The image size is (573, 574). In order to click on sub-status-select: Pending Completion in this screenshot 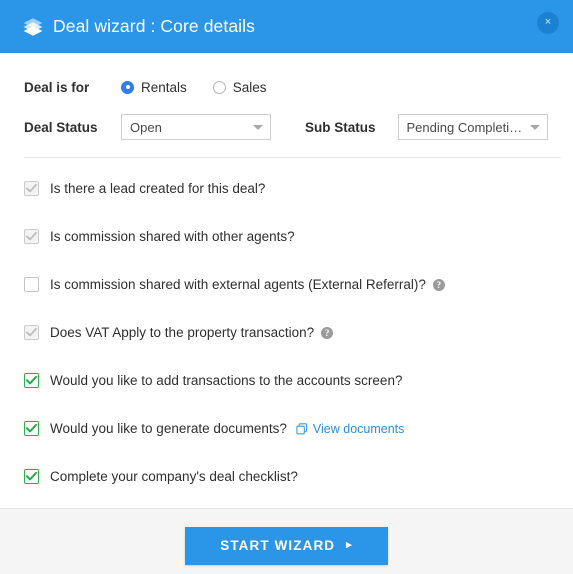, I will do `click(472, 127)`.